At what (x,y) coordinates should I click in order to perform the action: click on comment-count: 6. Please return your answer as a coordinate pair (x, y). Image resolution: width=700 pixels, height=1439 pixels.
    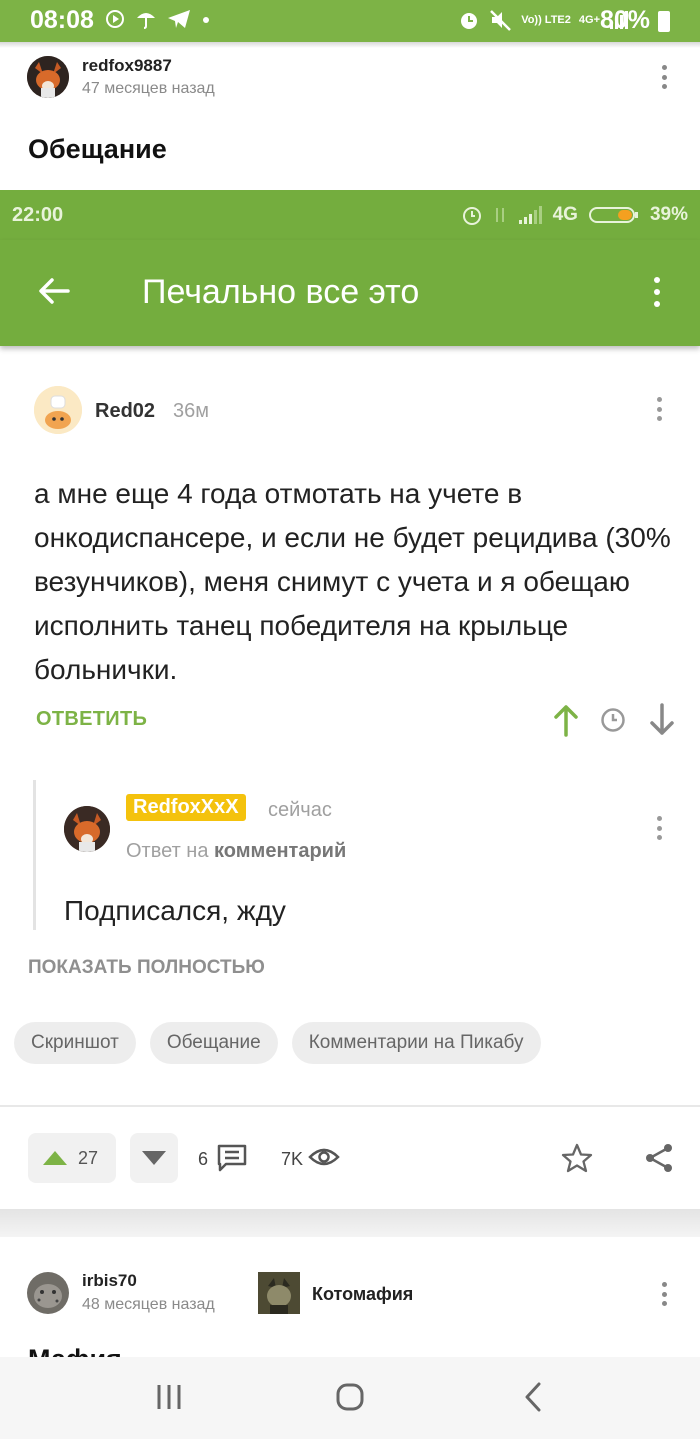
    Looking at the image, I should click on (203, 1159).